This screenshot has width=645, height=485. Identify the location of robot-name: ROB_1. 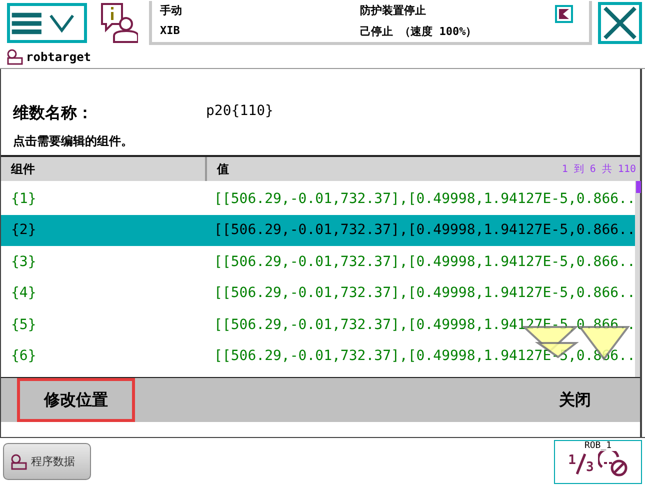
(598, 445).